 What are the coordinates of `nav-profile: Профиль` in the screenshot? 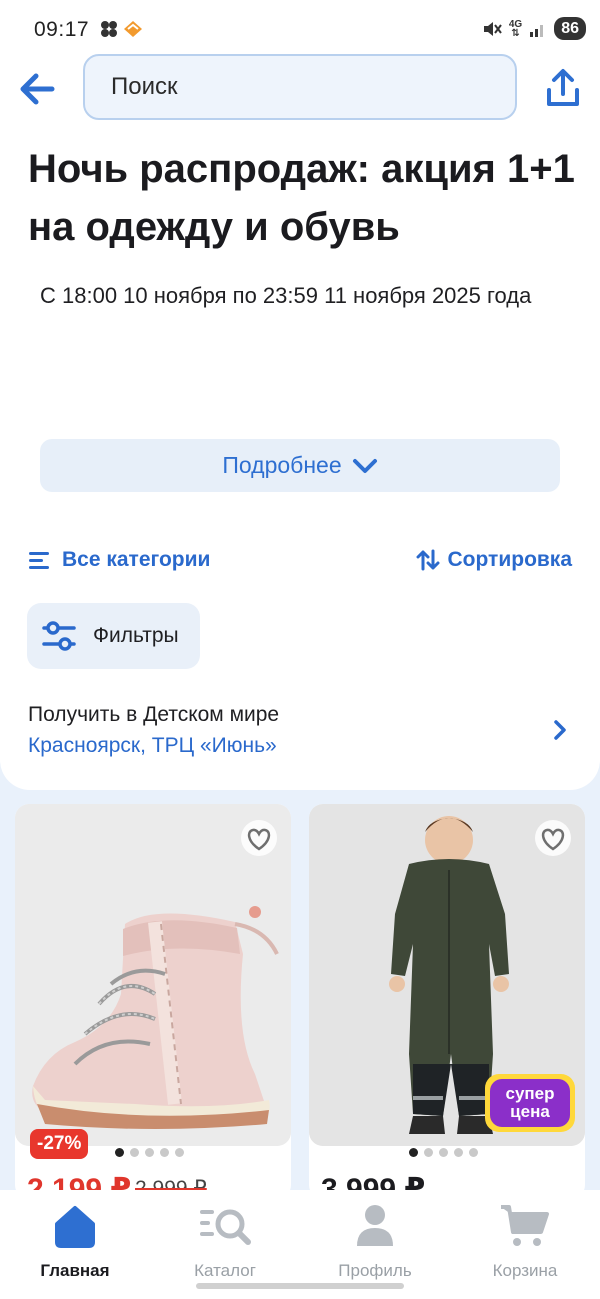 It's located at (375, 1241).